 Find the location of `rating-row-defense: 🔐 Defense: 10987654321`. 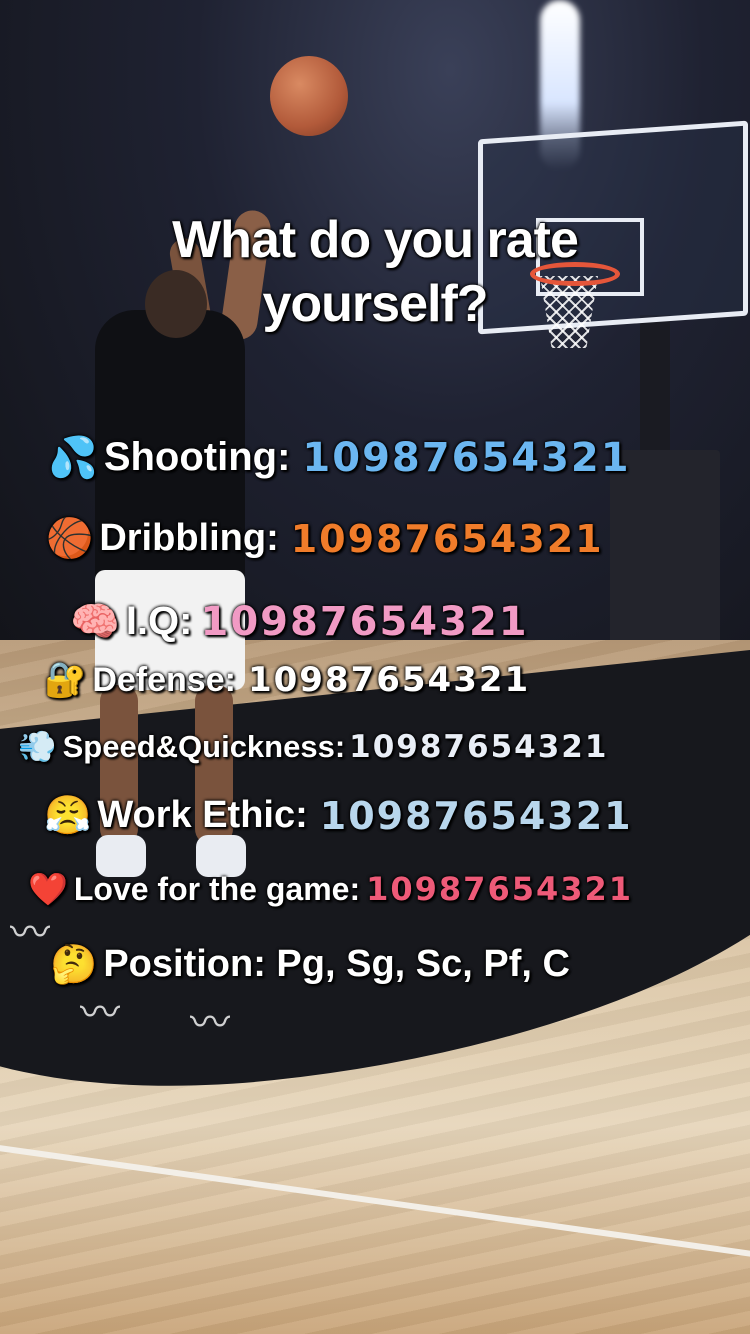

rating-row-defense: 🔐 Defense: 10987654321 is located at coordinates (287, 680).